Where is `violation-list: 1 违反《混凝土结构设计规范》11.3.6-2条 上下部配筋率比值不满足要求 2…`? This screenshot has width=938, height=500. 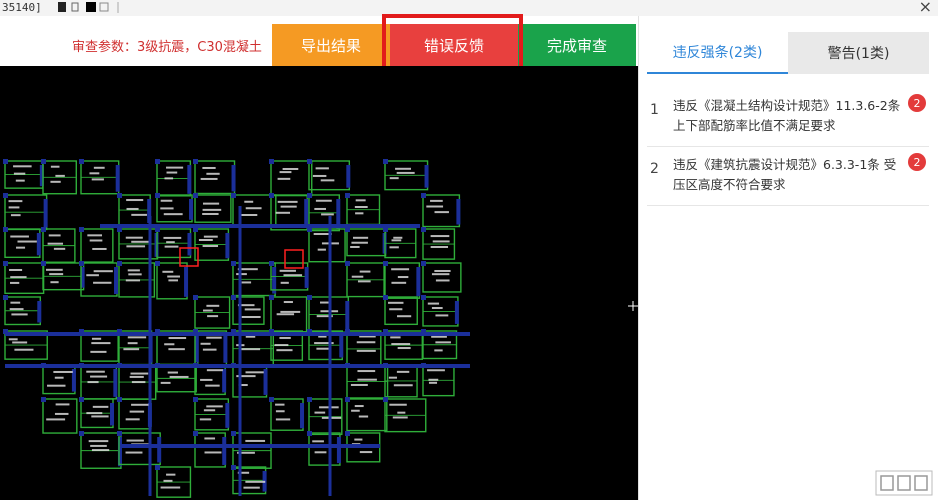
violation-list: 1 违反《混凝土结构设计规范》11.3.6-2条 上下部配筋率比值不满足要求 2… is located at coordinates (788, 147).